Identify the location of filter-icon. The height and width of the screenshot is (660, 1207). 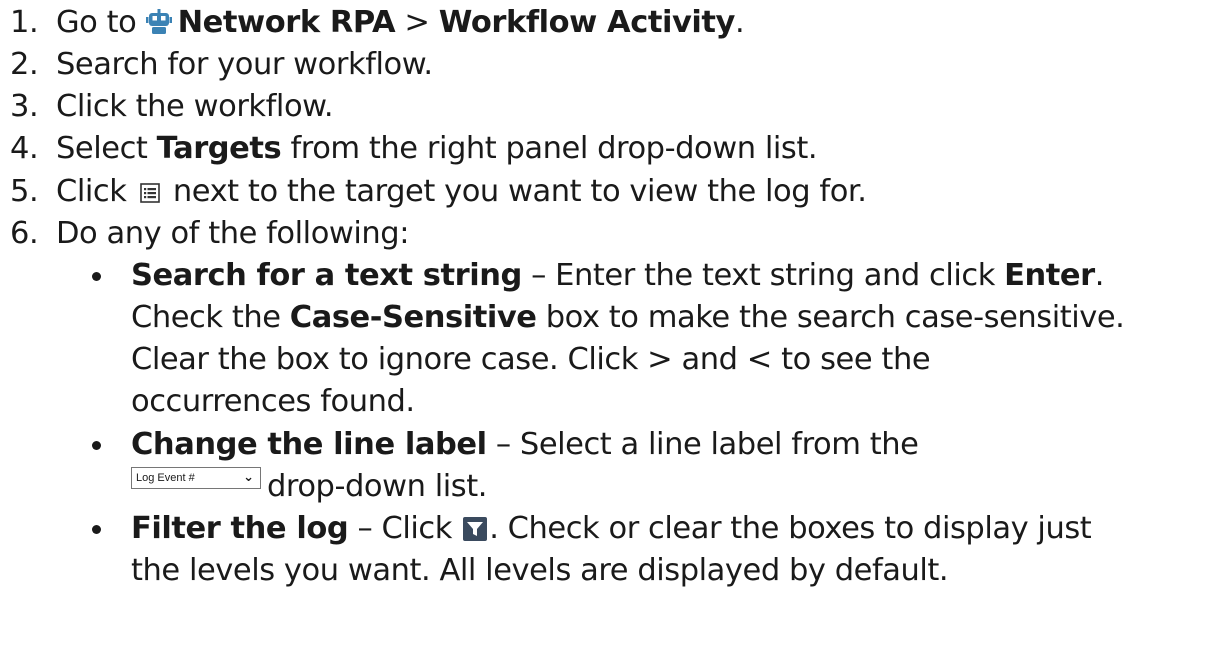
(475, 532).